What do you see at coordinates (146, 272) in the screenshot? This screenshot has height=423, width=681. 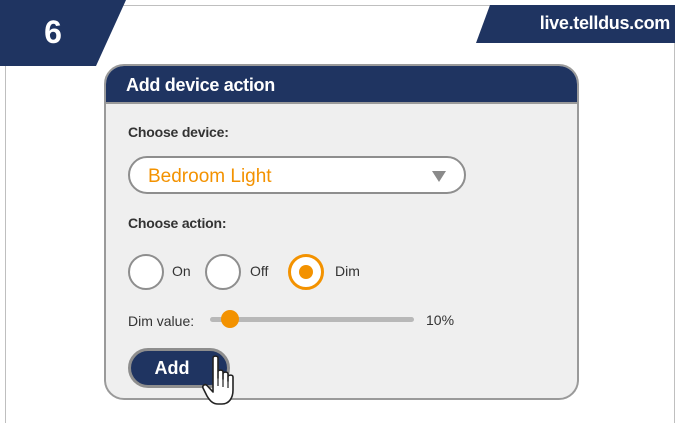 I see `radio-on` at bounding box center [146, 272].